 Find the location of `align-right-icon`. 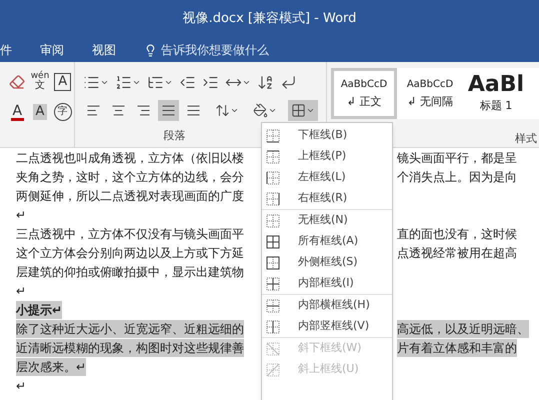

align-right-icon is located at coordinates (143, 110).